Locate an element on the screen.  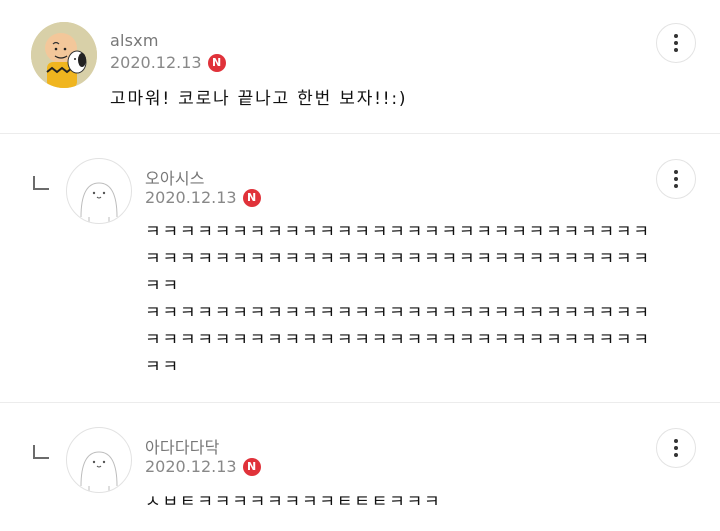
comment-text-line: ㅅㅂㅌㅋㅋㅋㅋㅋㅋㅋㅋㅌㅌㅌㅋㅋㅋ is located at coordinates (293, 502).